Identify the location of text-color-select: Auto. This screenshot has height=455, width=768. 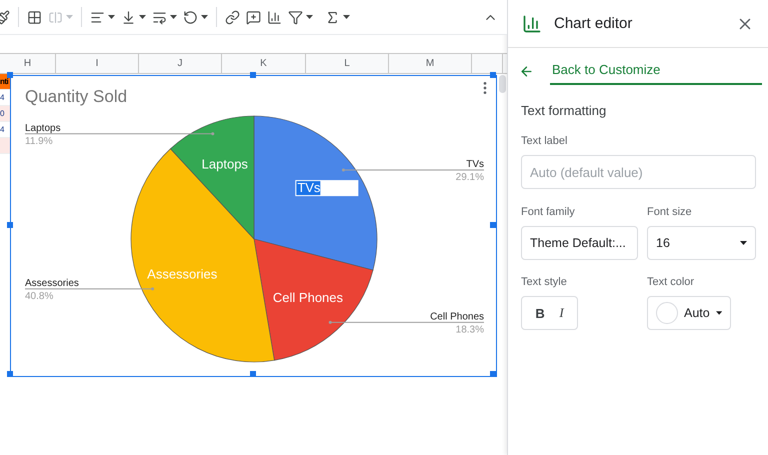
(689, 313).